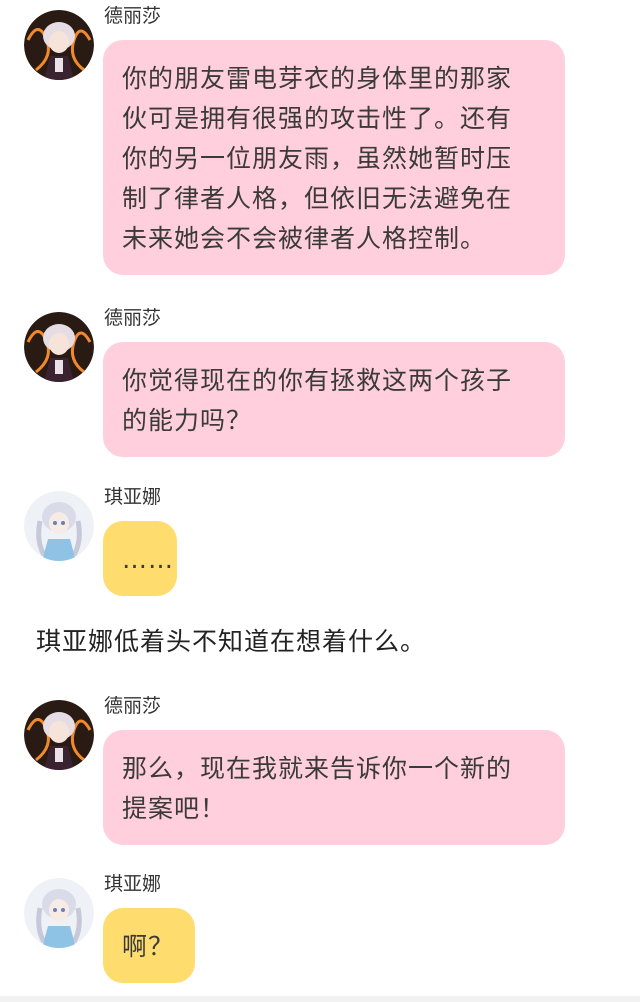 The width and height of the screenshot is (640, 1002). I want to click on message-line: 那么，现在我就来告诉你一个新的, so click(317, 768).